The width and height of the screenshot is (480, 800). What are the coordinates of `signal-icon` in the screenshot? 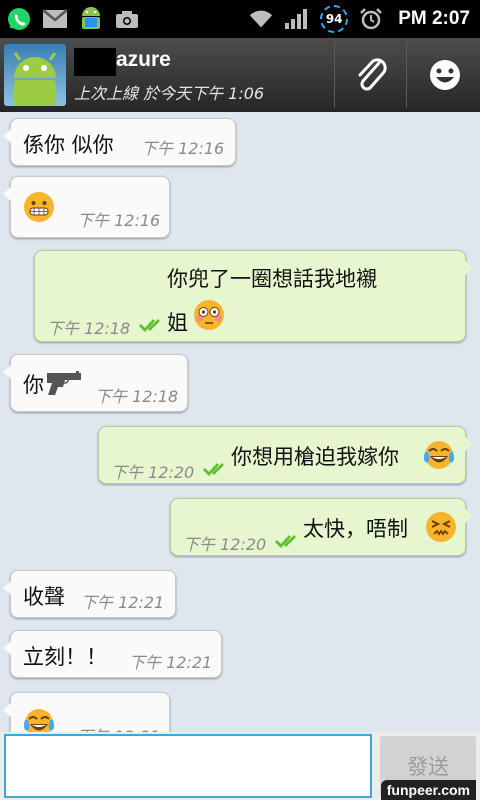 It's located at (297, 19).